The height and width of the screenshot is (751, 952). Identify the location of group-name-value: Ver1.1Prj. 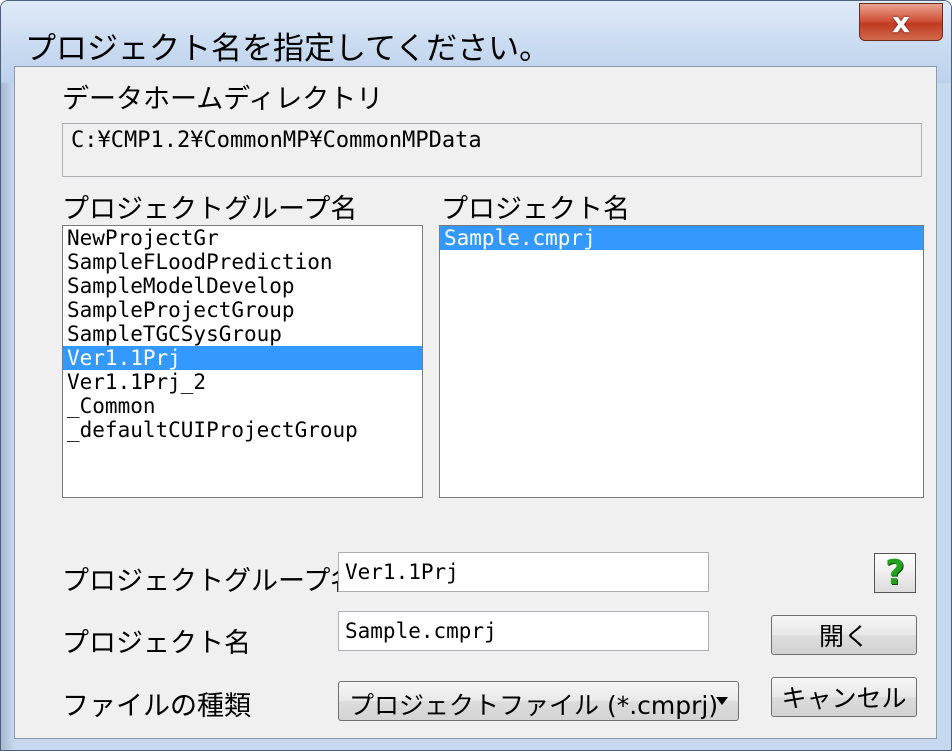
(402, 572).